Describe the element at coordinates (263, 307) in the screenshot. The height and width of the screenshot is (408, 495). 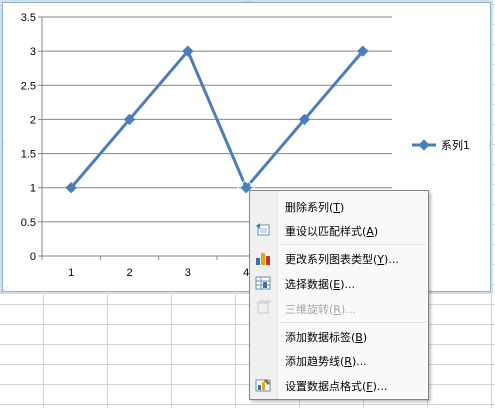
I see `3d-rotation-icon` at that location.